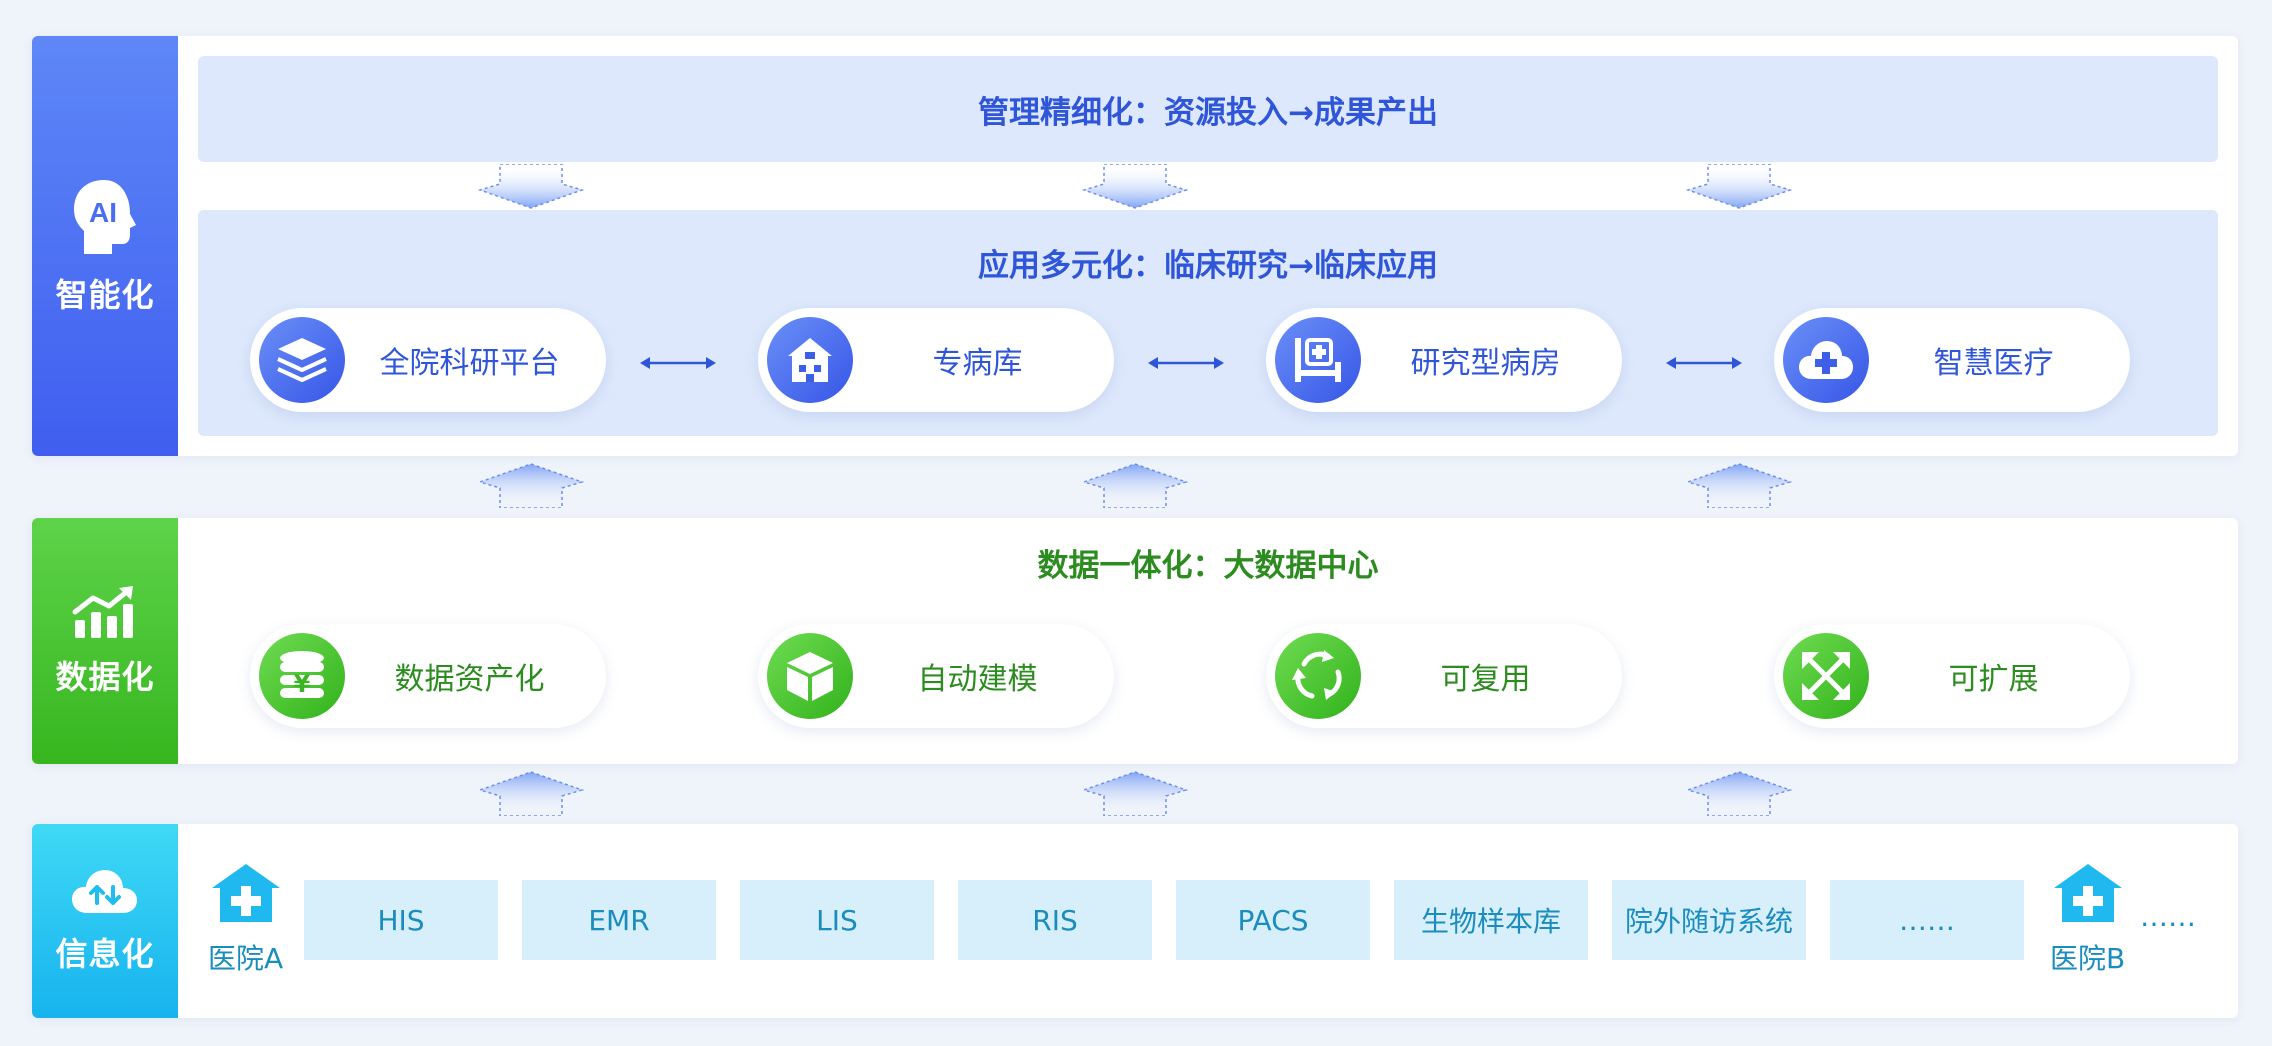 This screenshot has width=2272, height=1046. I want to click on system-followup: 院外随访系统, so click(1709, 920).